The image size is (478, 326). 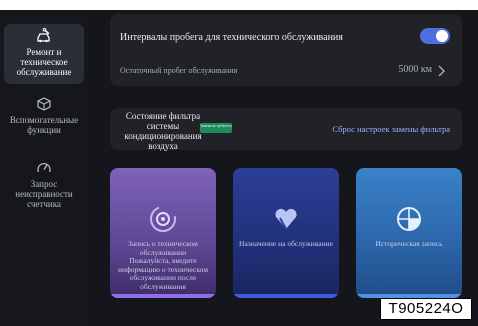 I want to click on car-wrench-icon, so click(x=44, y=36).